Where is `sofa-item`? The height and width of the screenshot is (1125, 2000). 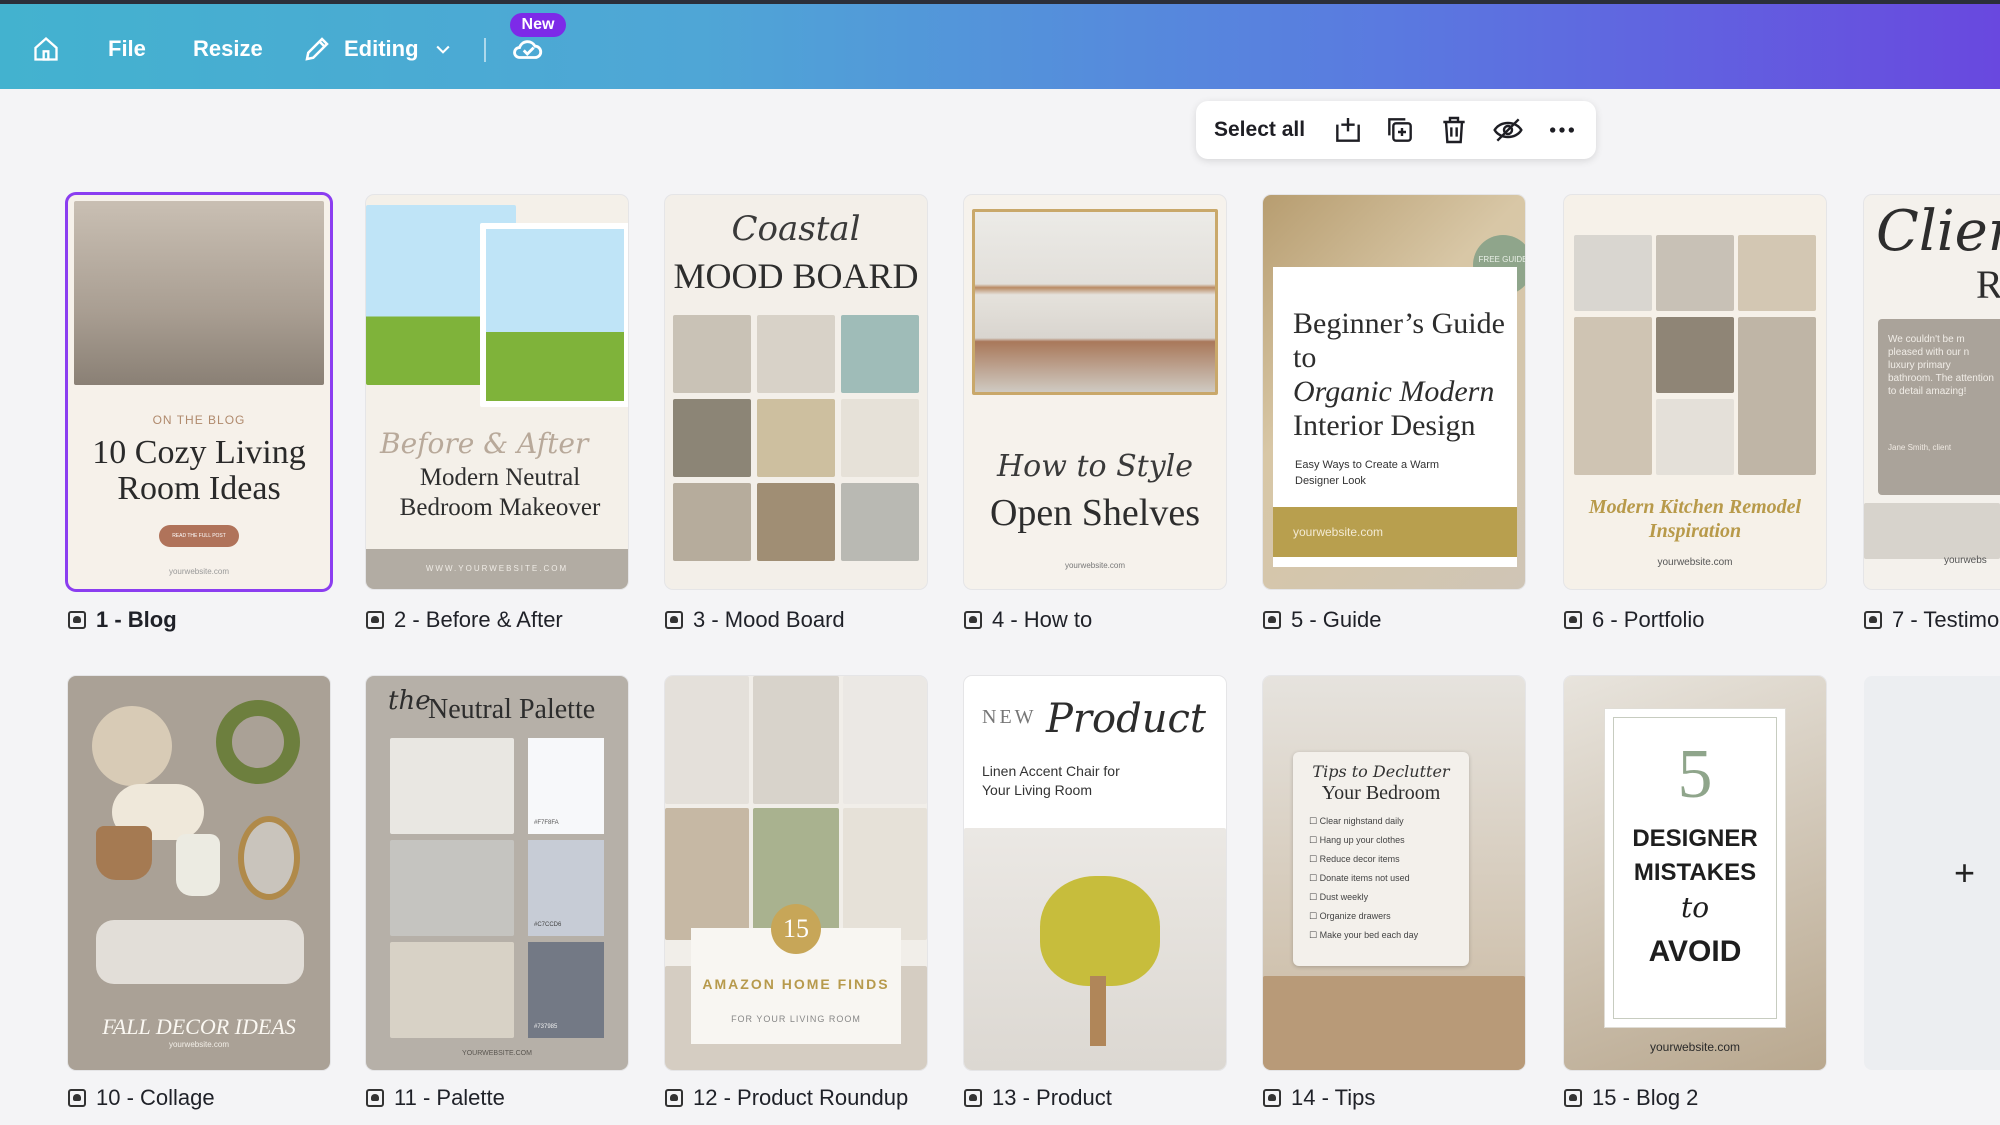
sofa-item is located at coordinates (200, 952).